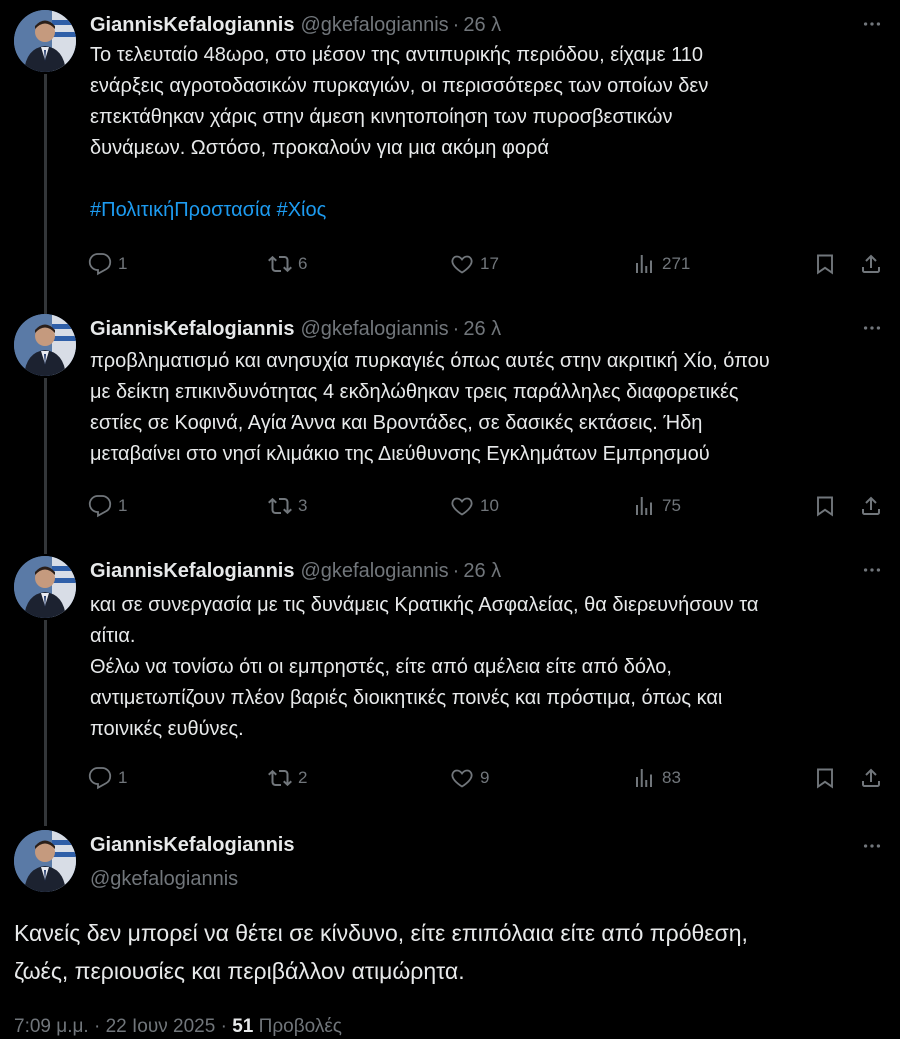 The image size is (900, 1039). What do you see at coordinates (676, 263) in the screenshot?
I see `views-count: 271` at bounding box center [676, 263].